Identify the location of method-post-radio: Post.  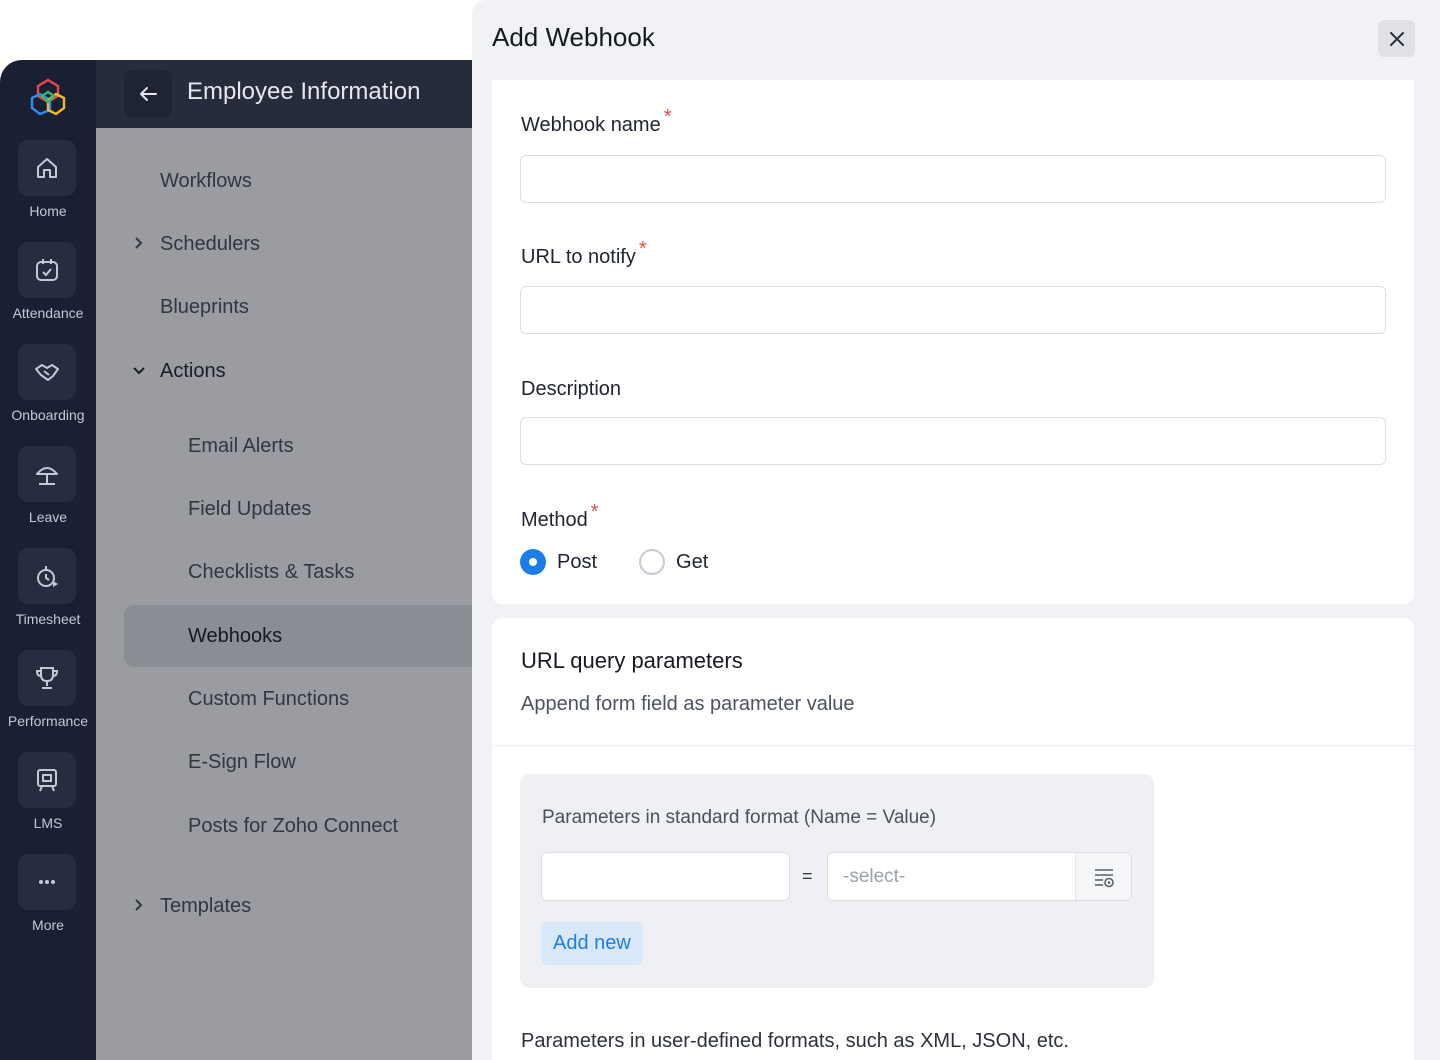
(558, 562).